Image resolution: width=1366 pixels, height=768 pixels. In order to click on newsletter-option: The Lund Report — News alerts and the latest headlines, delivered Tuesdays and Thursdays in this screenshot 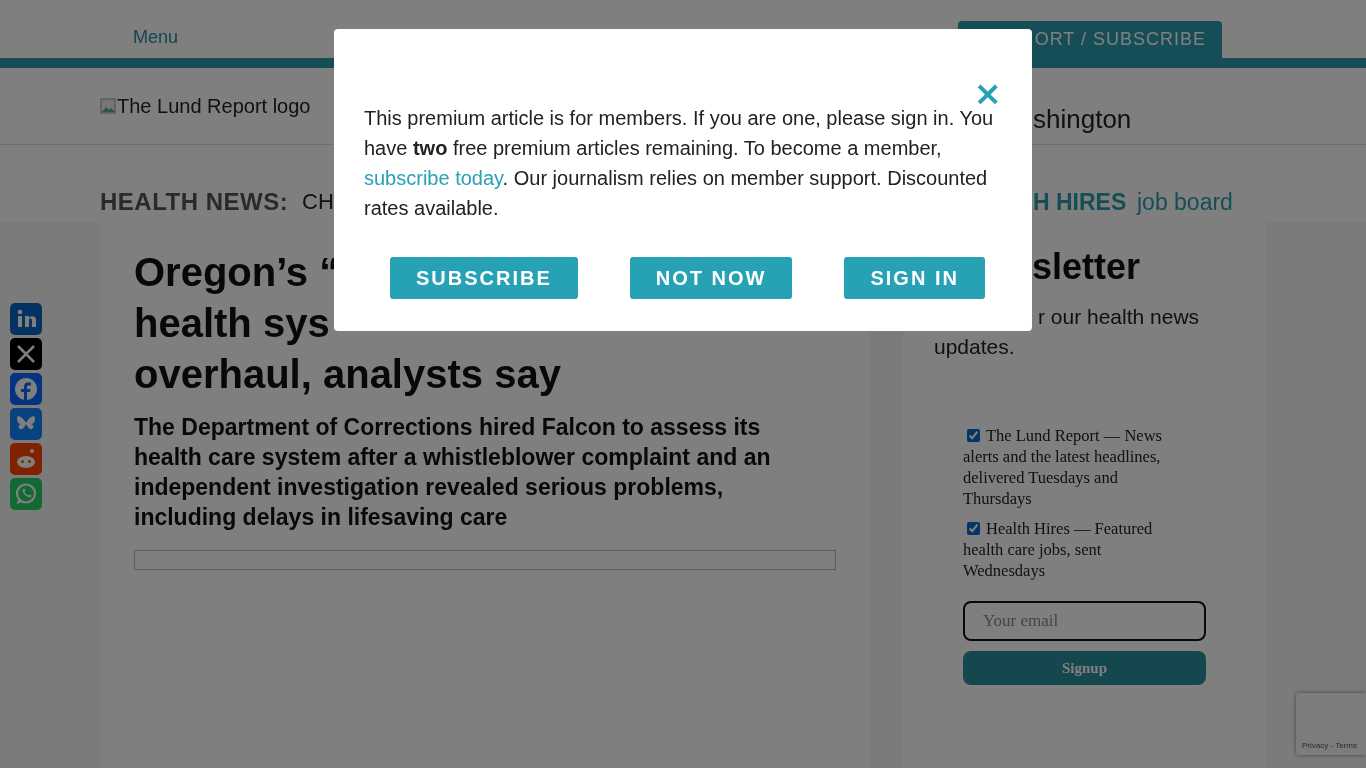, I will do `click(1072, 467)`.